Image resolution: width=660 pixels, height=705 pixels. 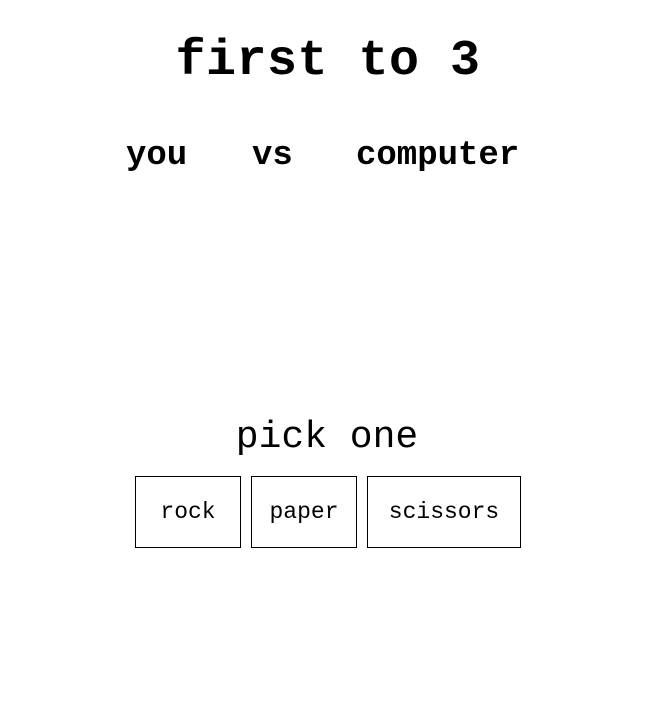 I want to click on opponent-label: computer, so click(x=438, y=156).